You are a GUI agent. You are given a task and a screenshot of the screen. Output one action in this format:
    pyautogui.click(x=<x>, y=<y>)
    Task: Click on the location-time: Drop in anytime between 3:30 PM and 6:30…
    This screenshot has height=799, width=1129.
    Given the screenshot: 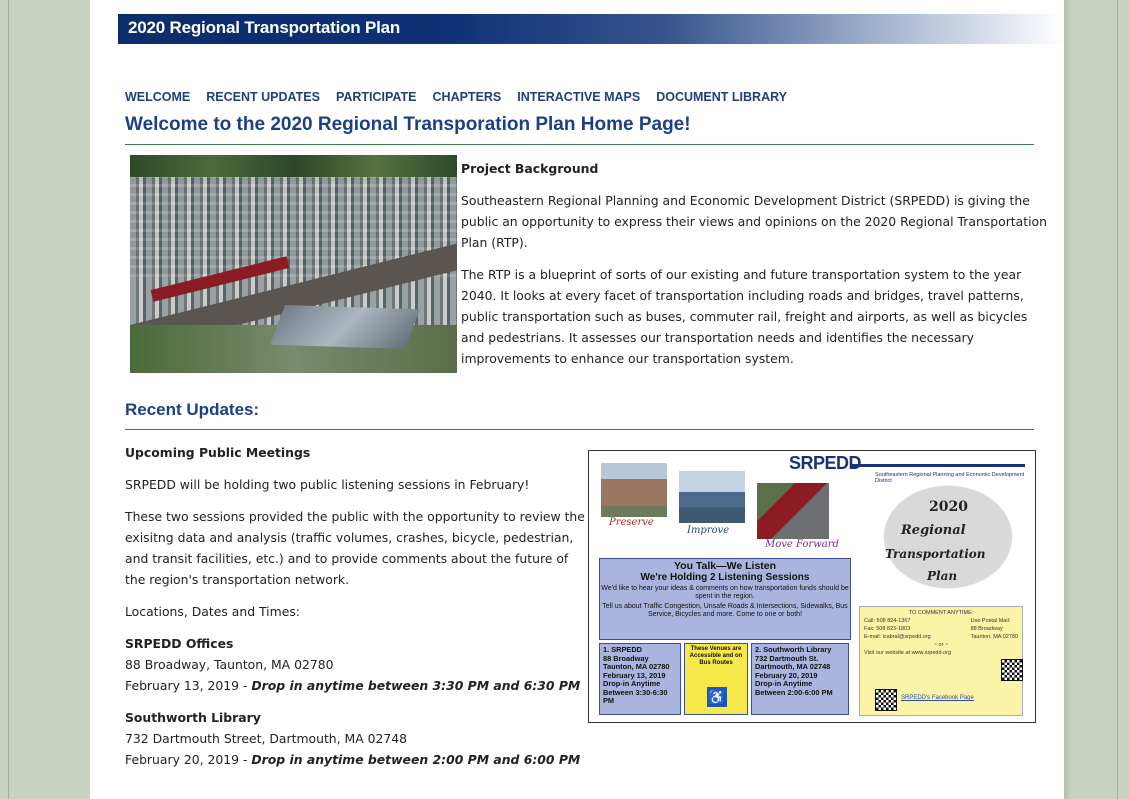 What is the action you would take?
    pyautogui.click(x=416, y=685)
    